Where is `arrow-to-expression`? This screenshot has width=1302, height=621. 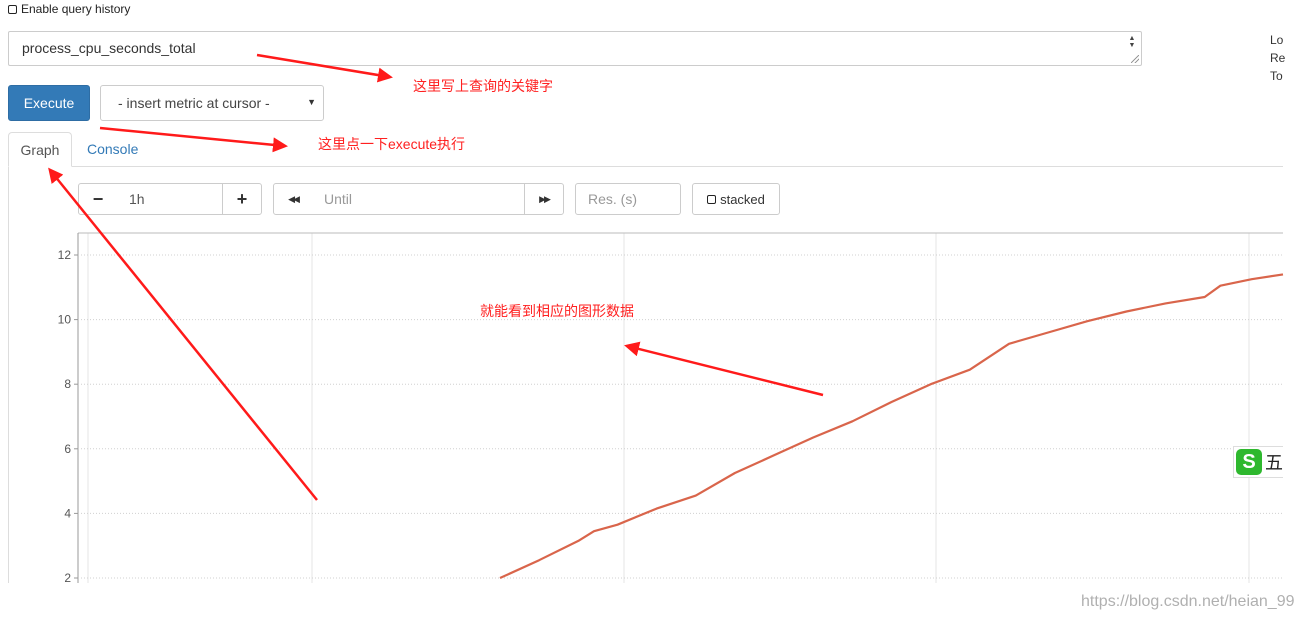 arrow-to-expression is located at coordinates (324, 68).